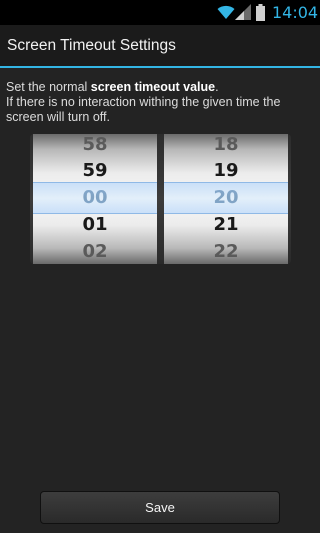 The height and width of the screenshot is (533, 320). What do you see at coordinates (95, 144) in the screenshot?
I see `hours-item: 58` at bounding box center [95, 144].